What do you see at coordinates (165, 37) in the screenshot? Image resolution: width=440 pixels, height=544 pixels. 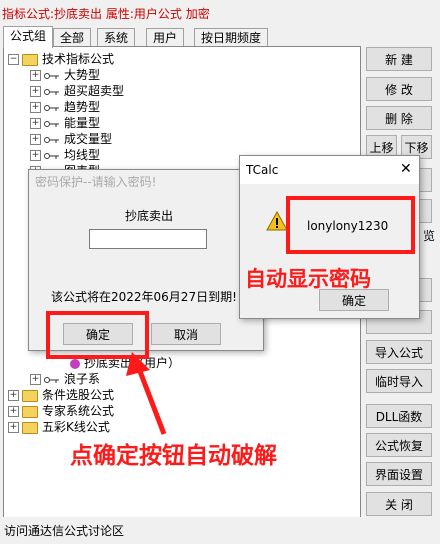 I see `tab-user: 用户` at bounding box center [165, 37].